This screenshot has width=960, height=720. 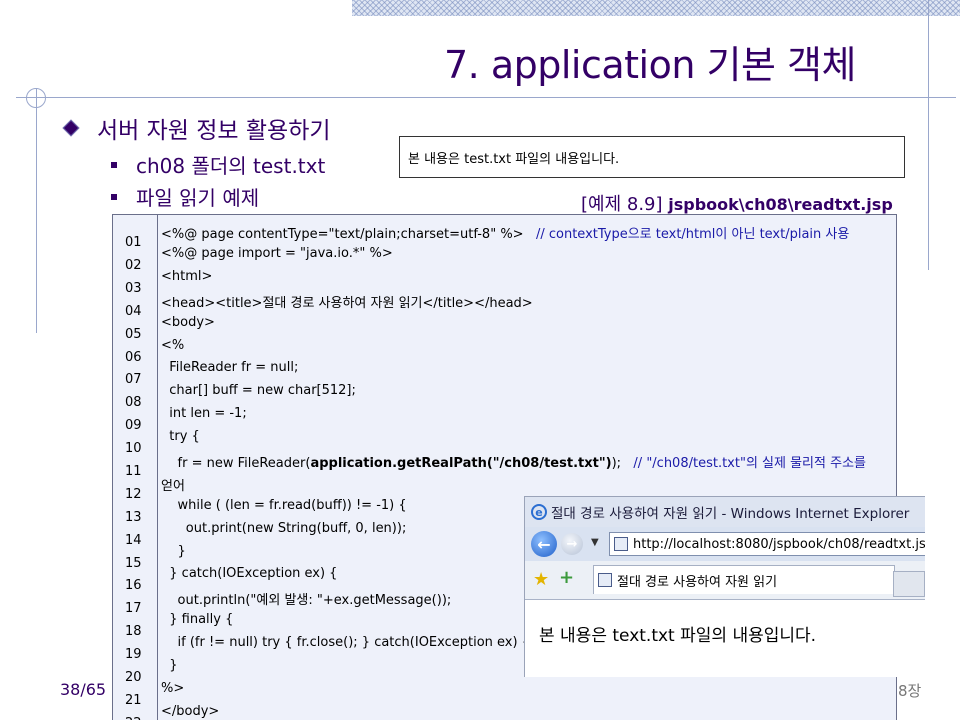 I want to click on code-line: <html>, so click(x=187, y=276).